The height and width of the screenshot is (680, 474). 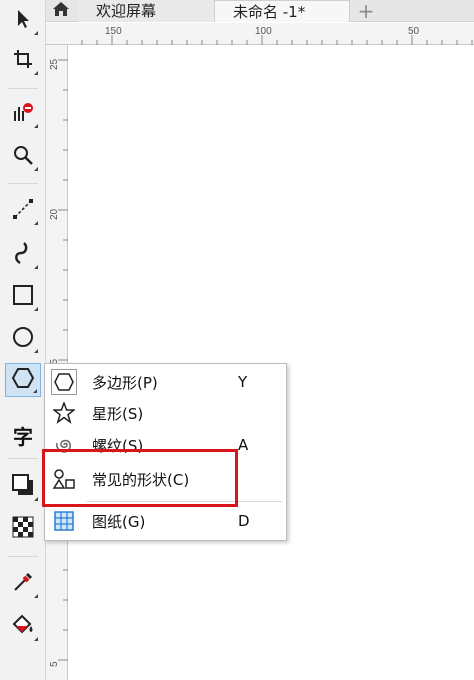 I want to click on add-tab-button: +, so click(x=366, y=11).